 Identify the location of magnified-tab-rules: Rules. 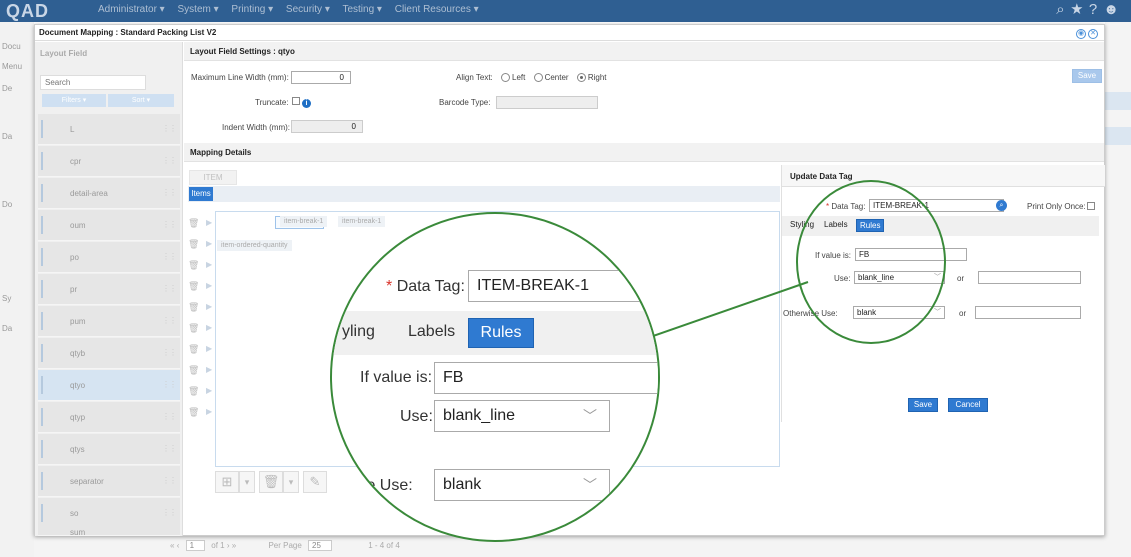
(501, 333).